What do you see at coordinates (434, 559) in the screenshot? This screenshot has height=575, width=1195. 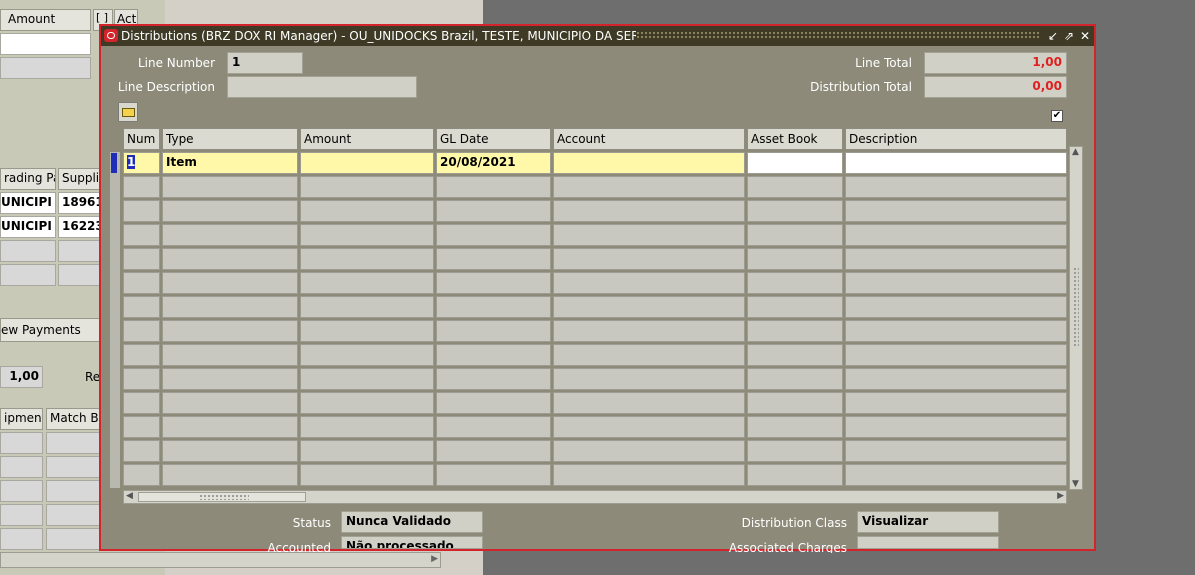 I see `scroll-right-icon: ▶` at bounding box center [434, 559].